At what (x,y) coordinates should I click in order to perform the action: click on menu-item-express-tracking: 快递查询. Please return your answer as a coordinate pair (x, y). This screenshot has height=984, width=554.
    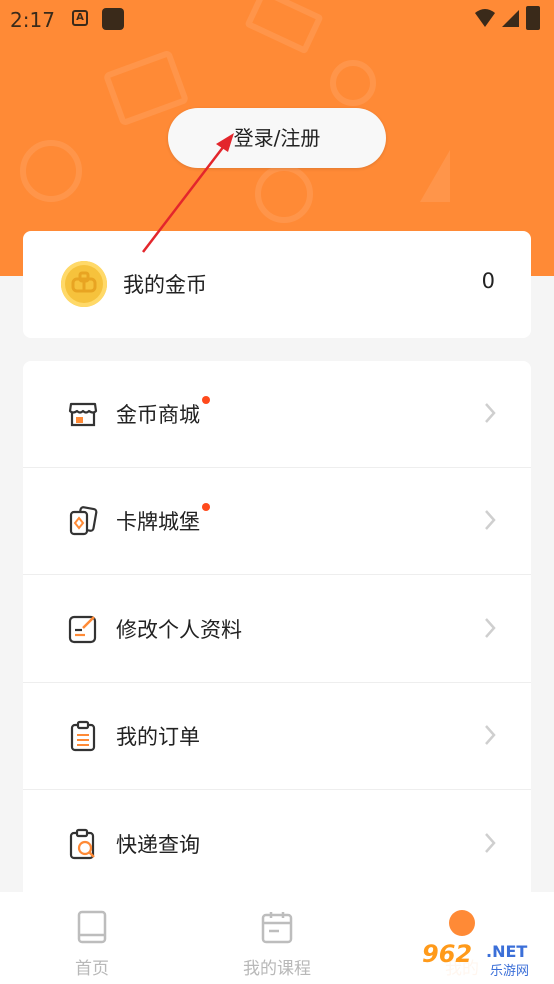
    Looking at the image, I should click on (277, 844).